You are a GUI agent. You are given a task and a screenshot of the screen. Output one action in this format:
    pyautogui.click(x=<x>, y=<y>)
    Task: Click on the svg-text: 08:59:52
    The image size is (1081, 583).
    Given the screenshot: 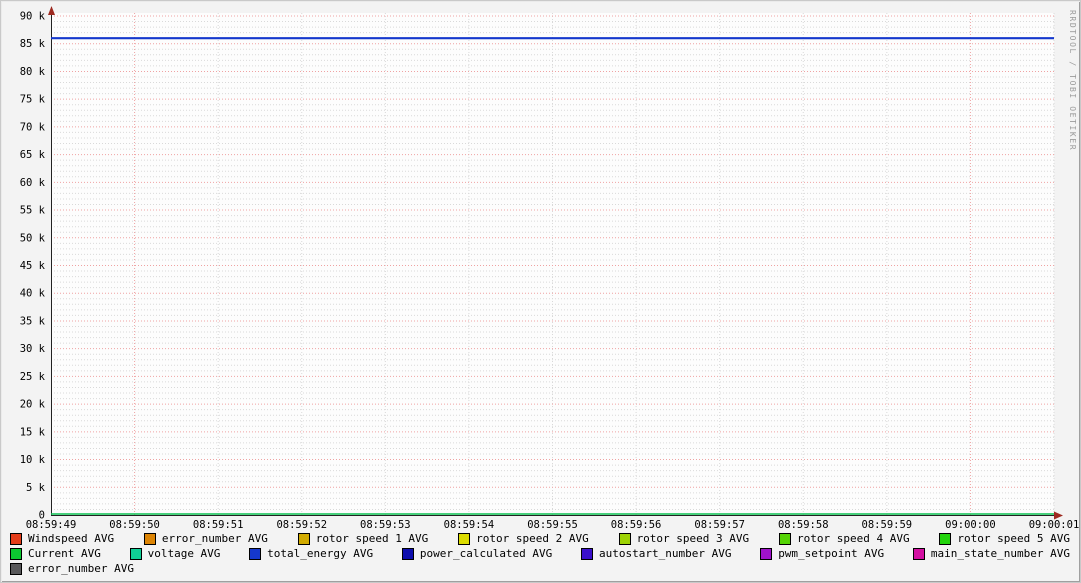 What is the action you would take?
    pyautogui.click(x=301, y=525)
    